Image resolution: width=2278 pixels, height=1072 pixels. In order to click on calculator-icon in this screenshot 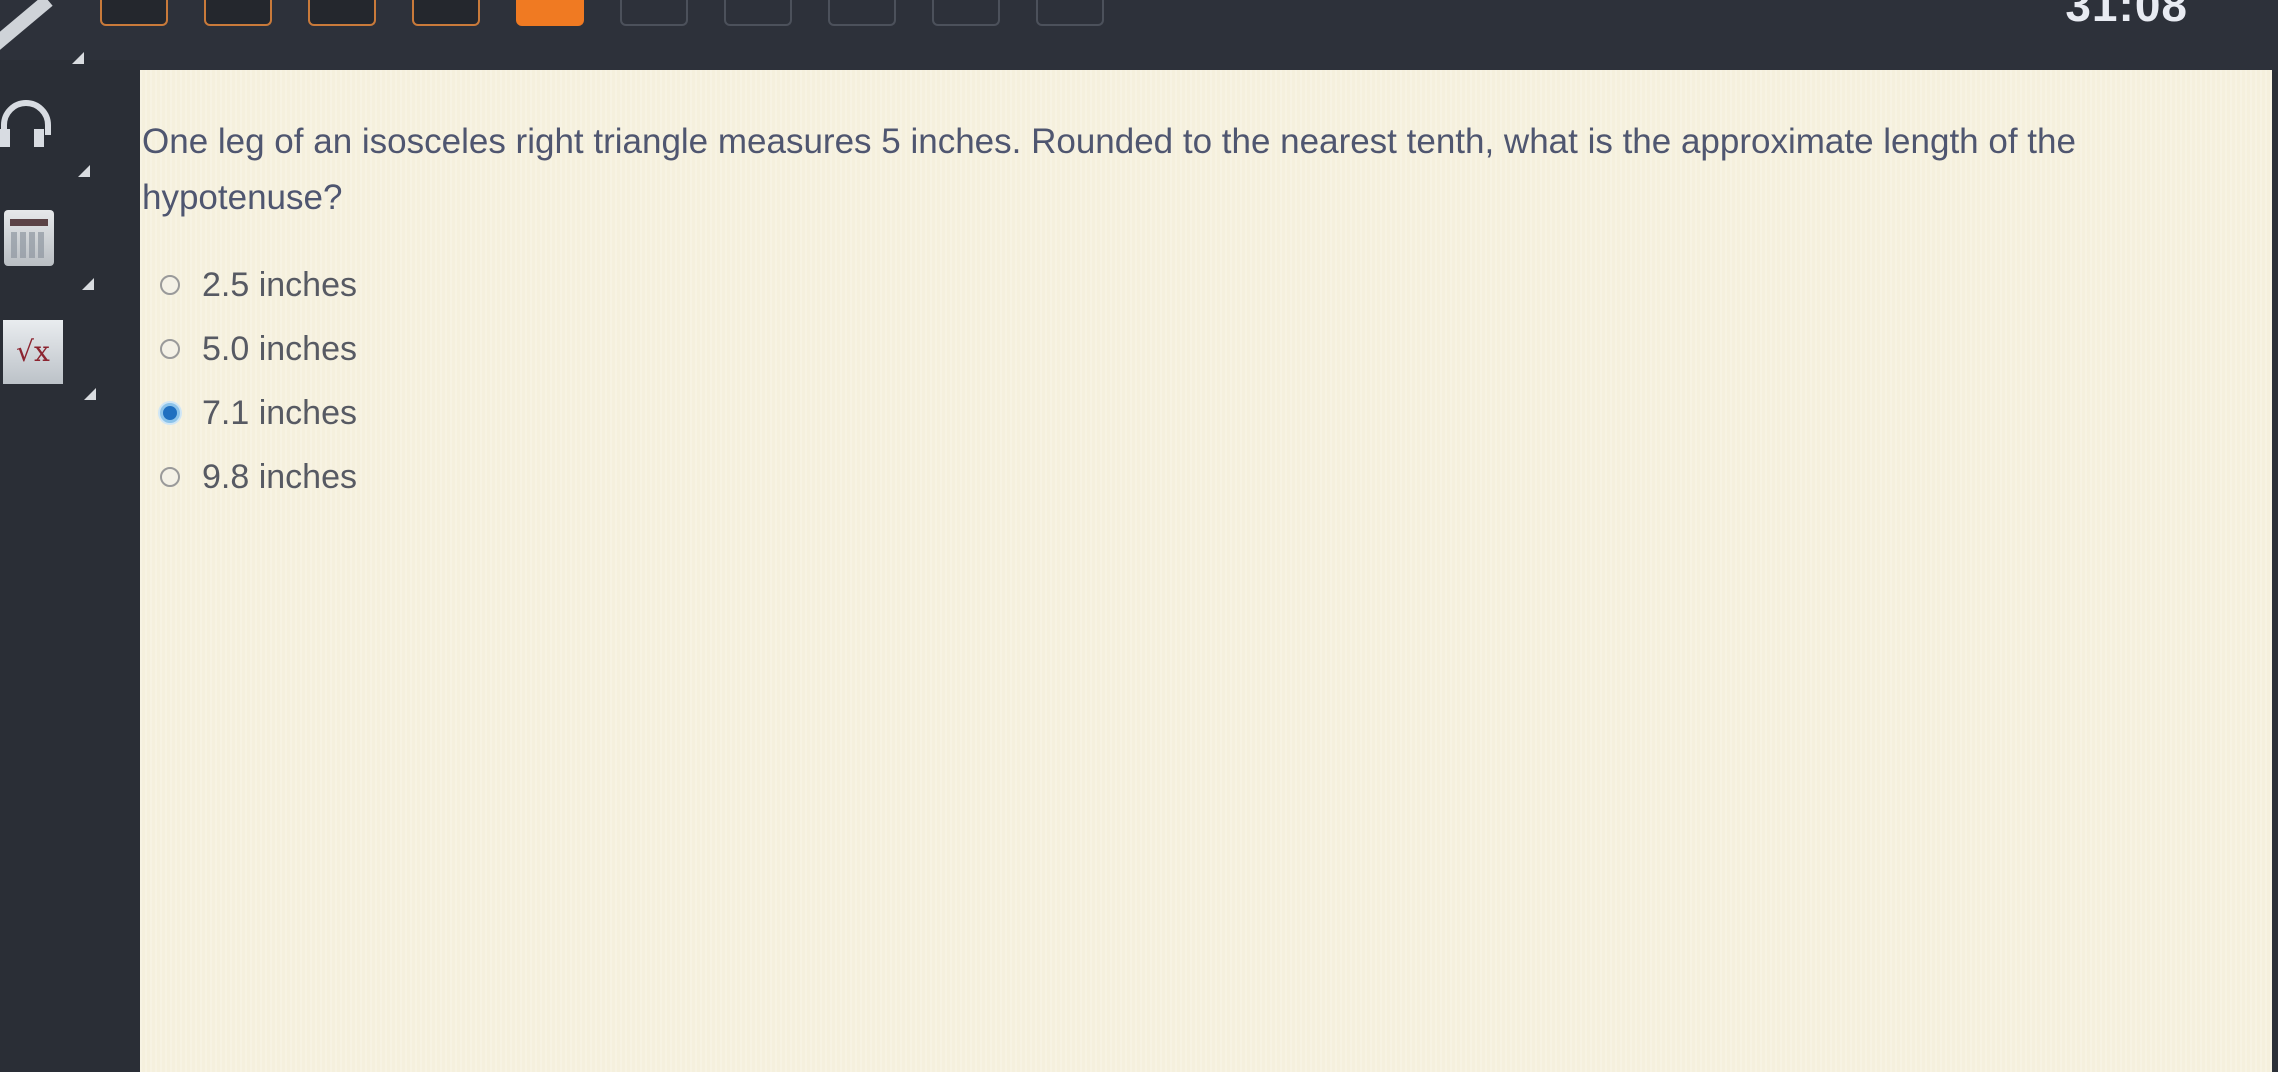, I will do `click(29, 222)`.